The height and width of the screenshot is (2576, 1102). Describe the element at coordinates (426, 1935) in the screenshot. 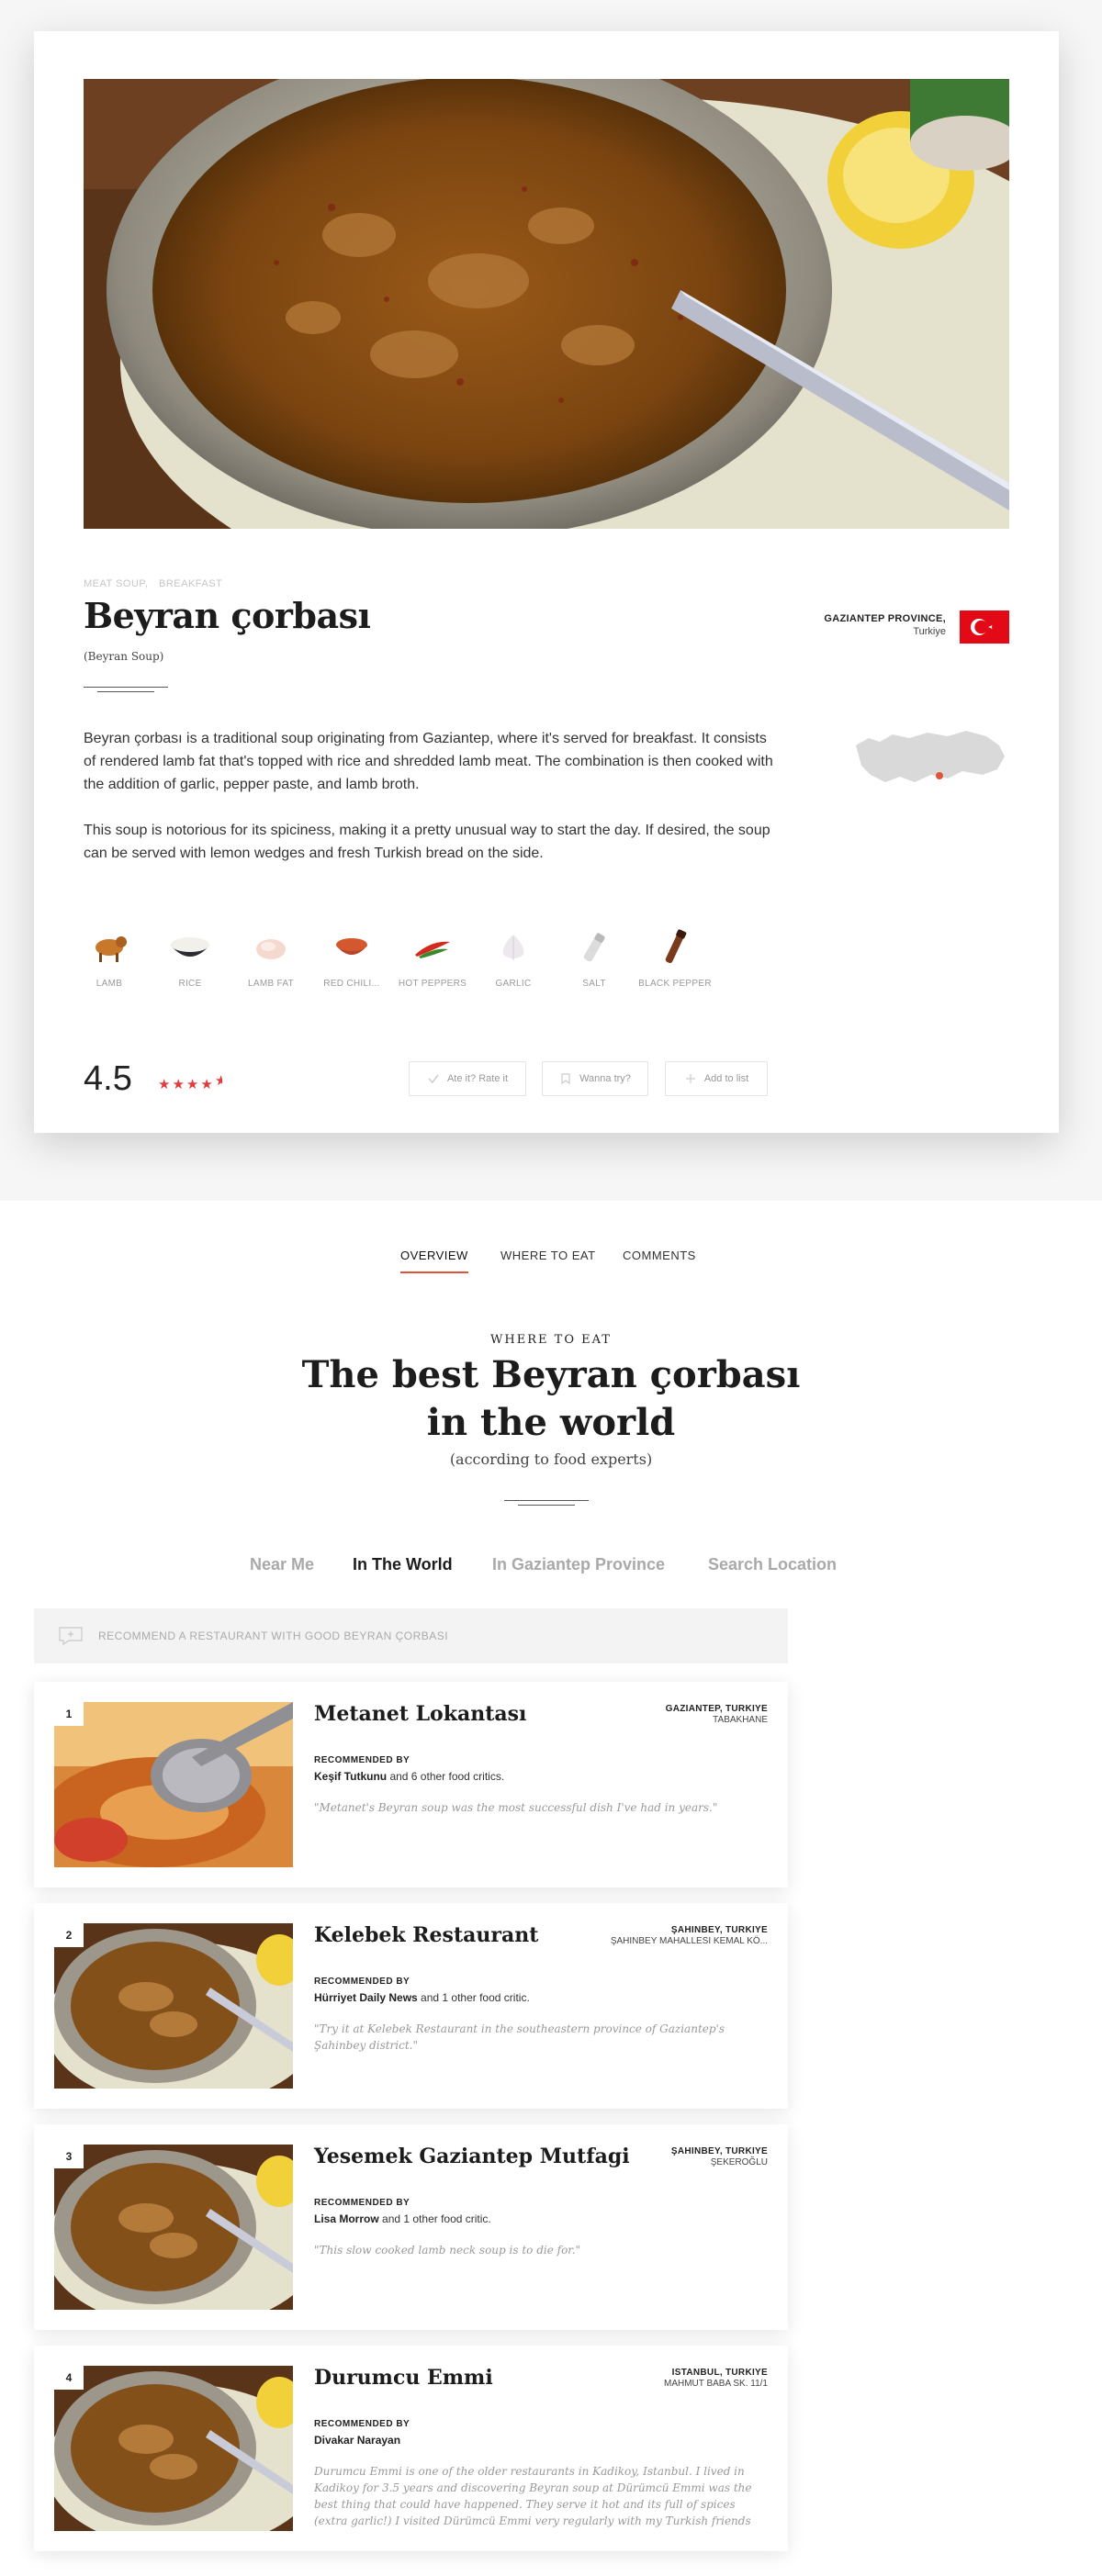

I see `restaurant-name: Kelebek Restaurant` at that location.